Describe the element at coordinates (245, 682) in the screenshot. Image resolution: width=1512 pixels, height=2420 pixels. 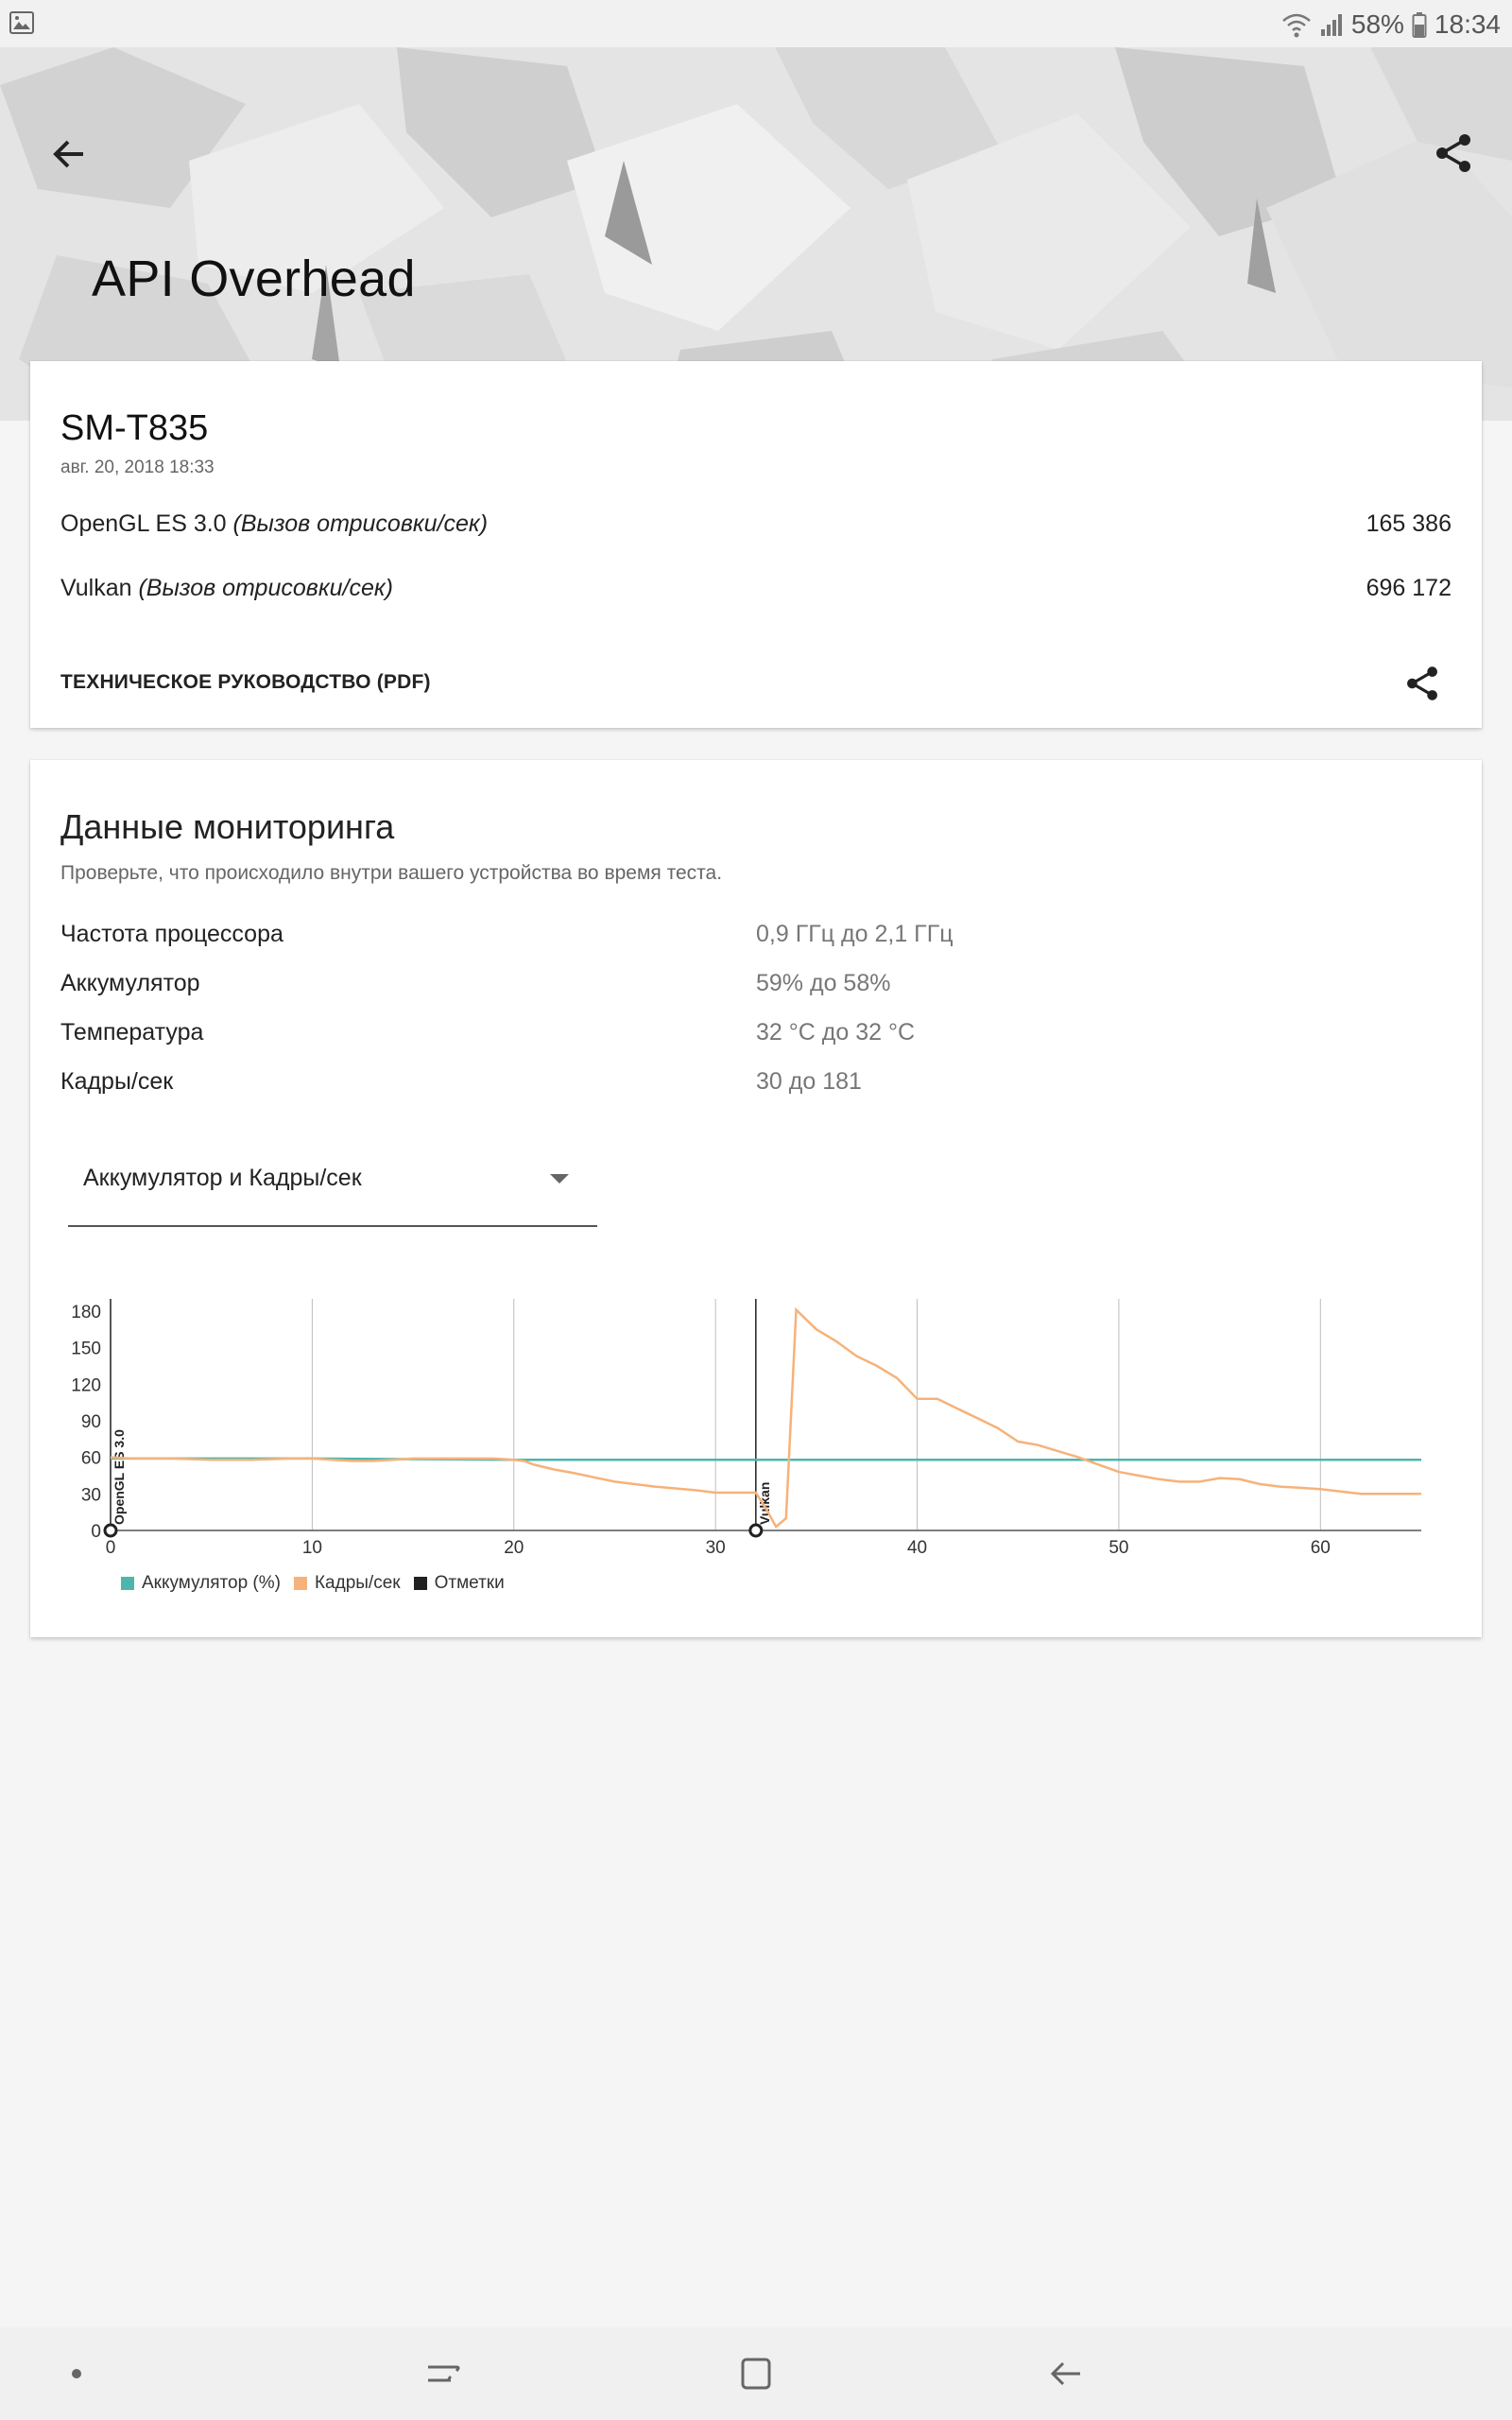
I see `technical-guide-link: ТЕХНИЧЕСКОЕ РУКОВОДСТВО (PDF)` at that location.